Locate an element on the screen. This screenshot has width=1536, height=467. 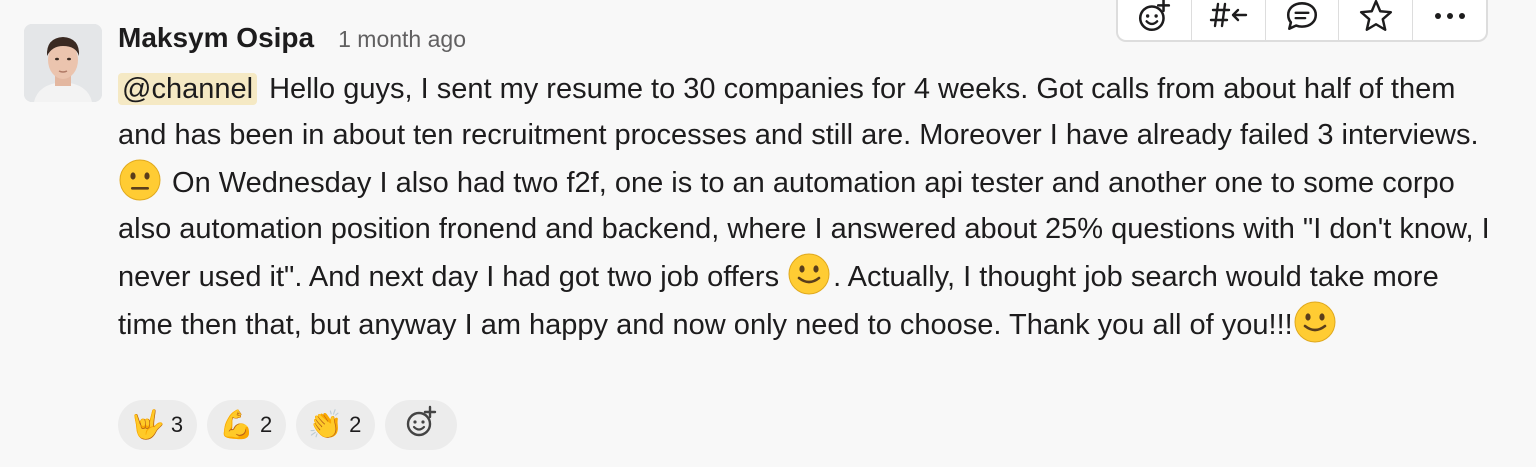
timestamp: 1 month ago is located at coordinates (402, 39).